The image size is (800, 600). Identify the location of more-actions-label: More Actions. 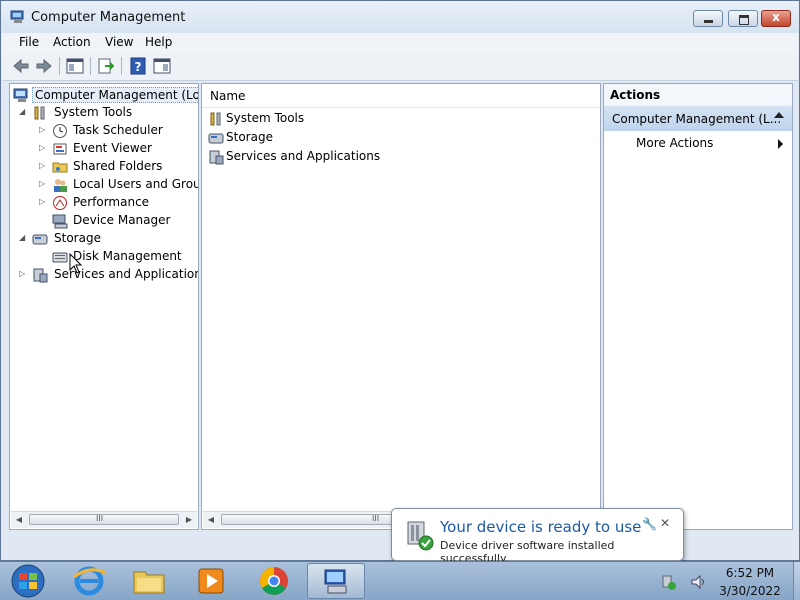
(675, 143).